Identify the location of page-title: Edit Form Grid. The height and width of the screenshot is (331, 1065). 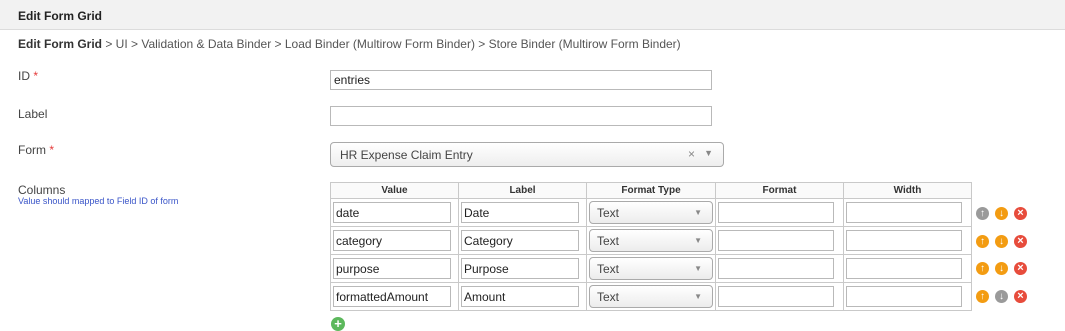
(60, 16).